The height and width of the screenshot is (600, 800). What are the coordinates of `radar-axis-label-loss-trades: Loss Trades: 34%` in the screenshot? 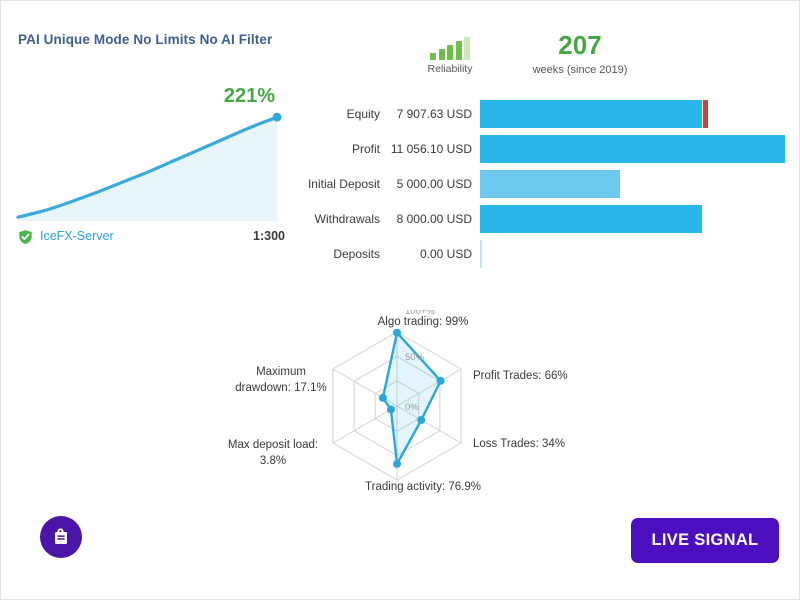 It's located at (519, 444).